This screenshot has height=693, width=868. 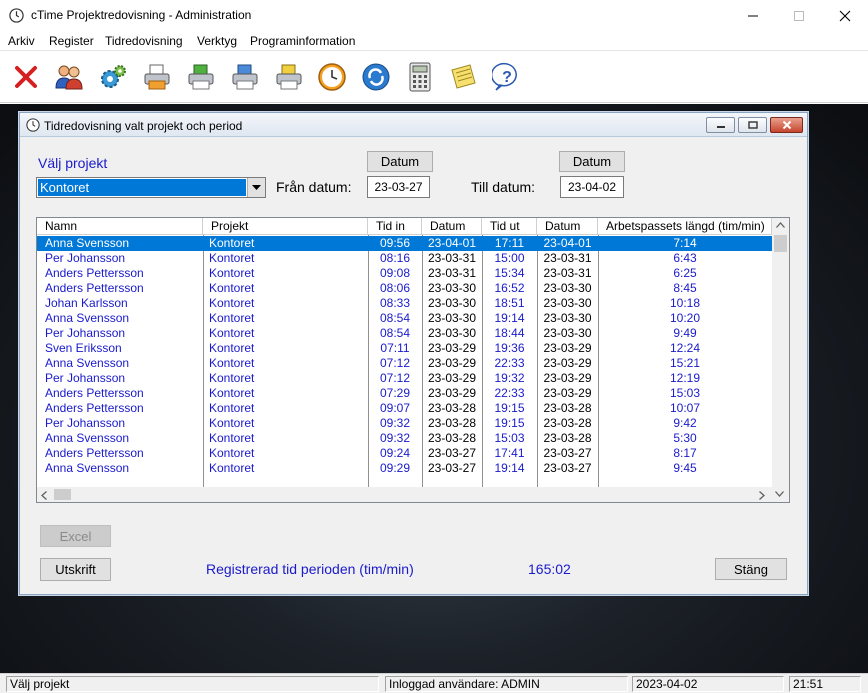 I want to click on dialog-minimize-button, so click(x=720, y=125).